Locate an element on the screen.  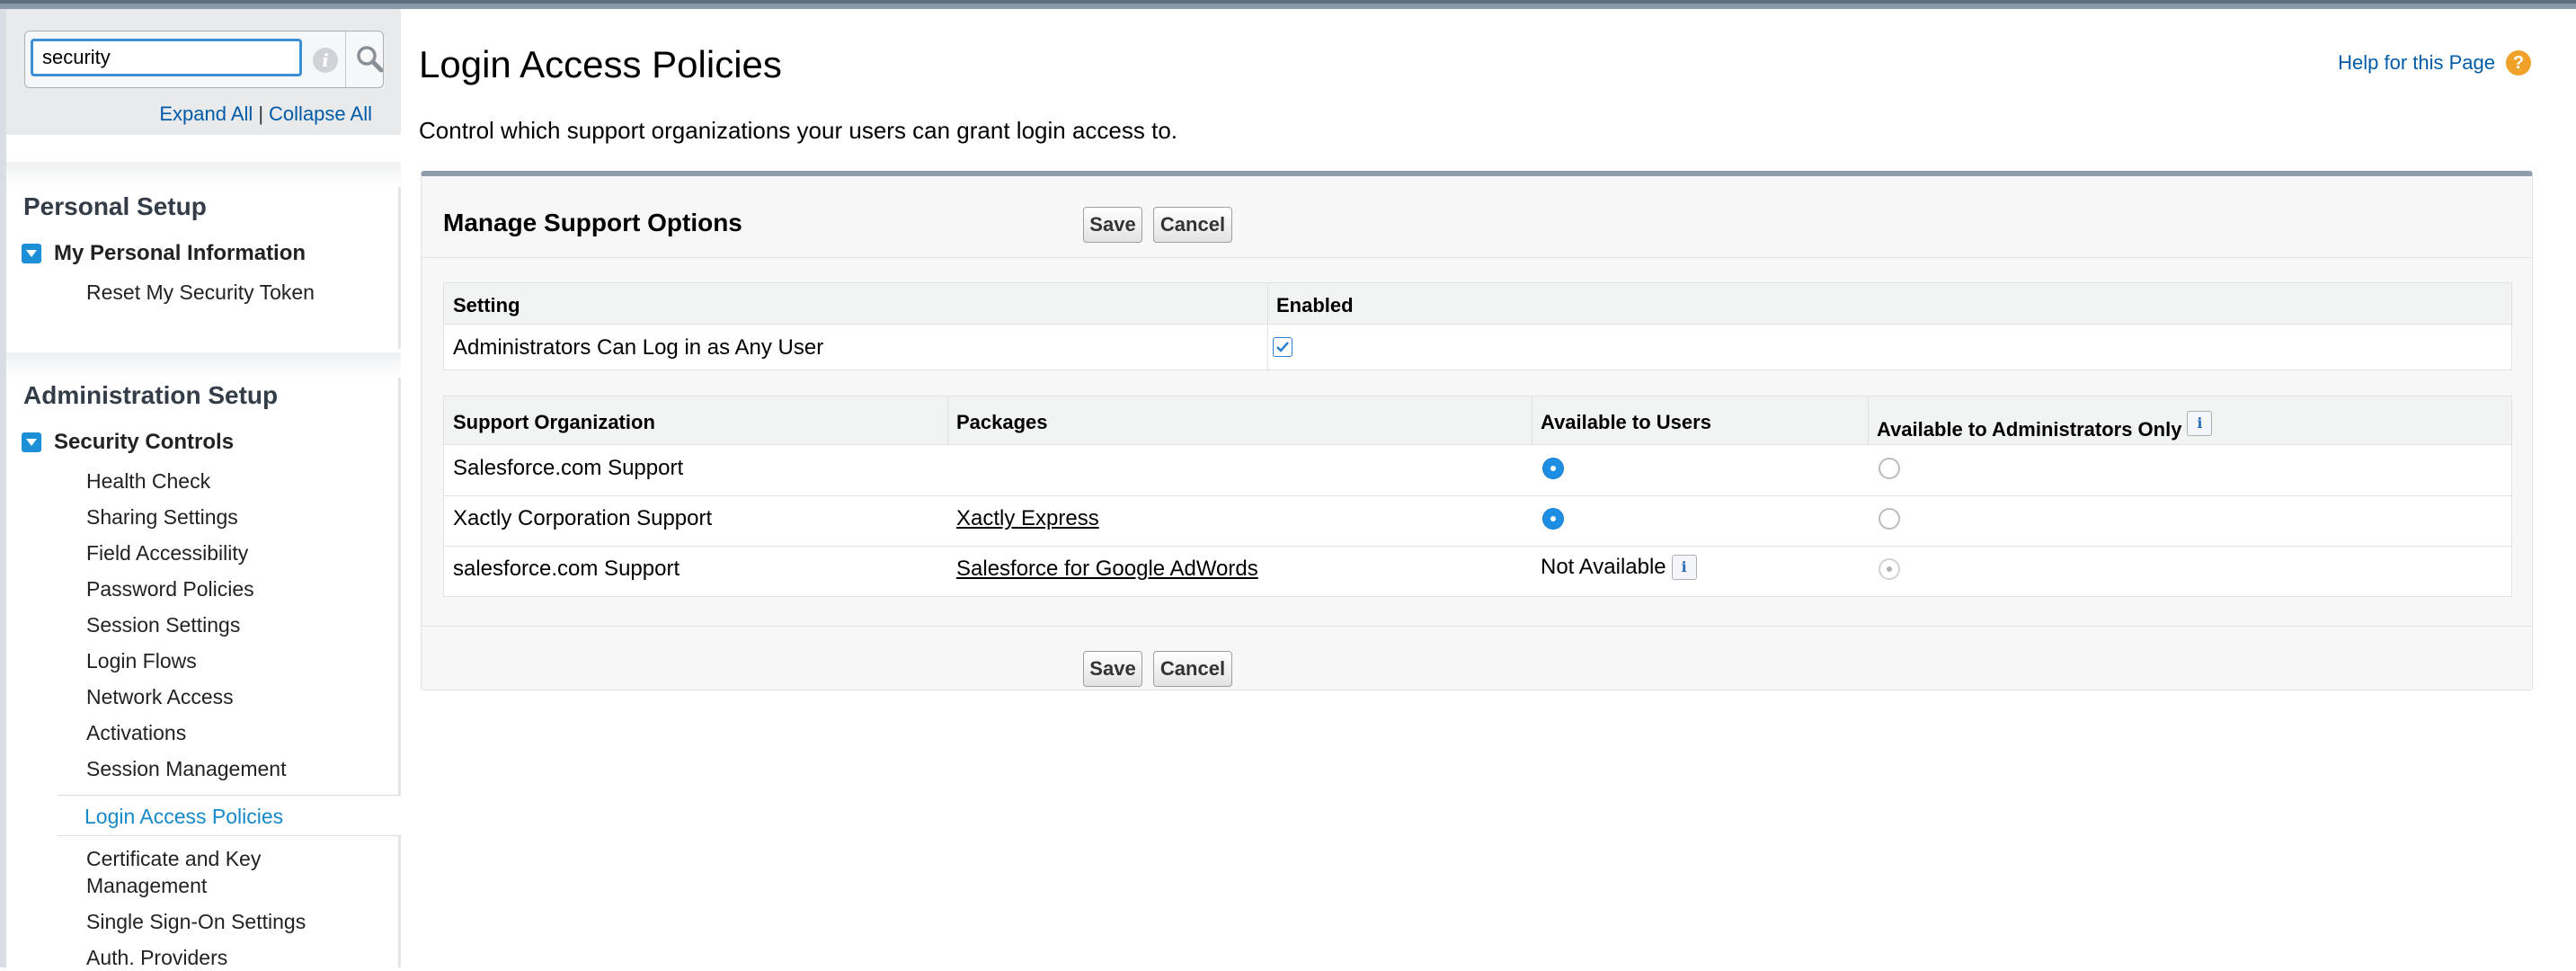
package-link: Xactly Express is located at coordinates (1027, 518).